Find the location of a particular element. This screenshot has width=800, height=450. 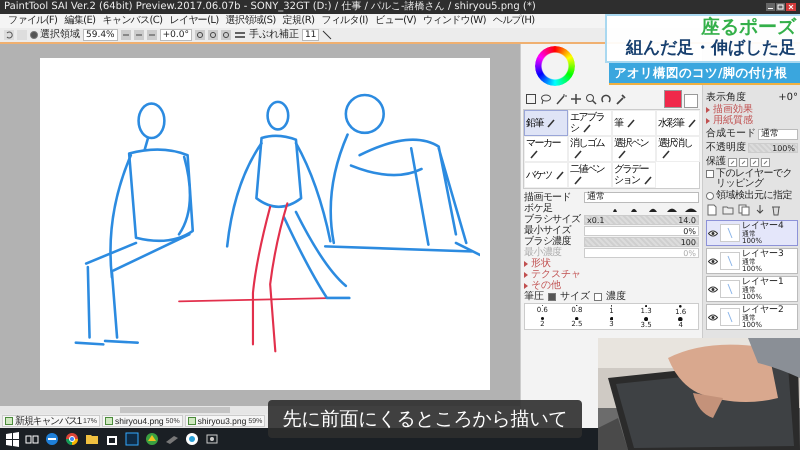

menu-item: 選択領域(S) is located at coordinates (251, 21).